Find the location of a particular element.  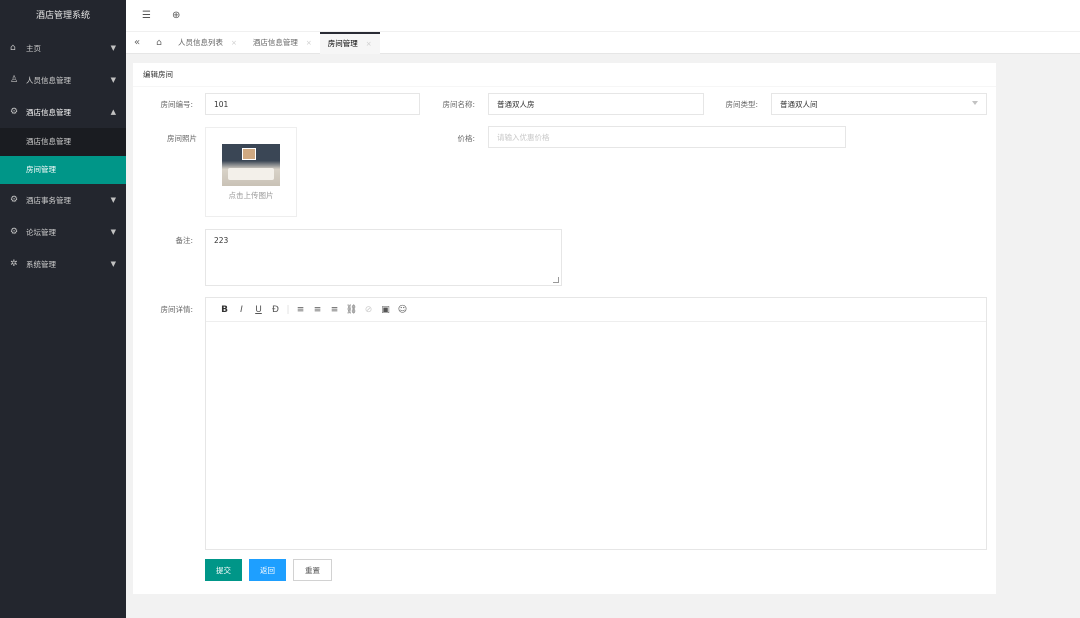

tab-room-management: 房间管理 × is located at coordinates (349, 42).